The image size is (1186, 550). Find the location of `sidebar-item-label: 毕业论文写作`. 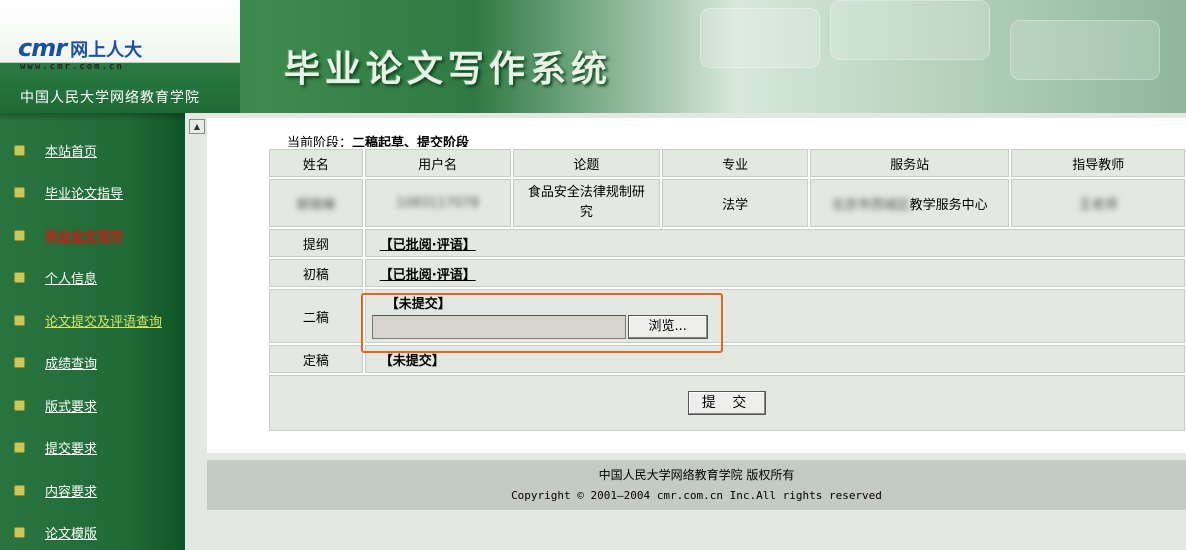

sidebar-item-label: 毕业论文写作 is located at coordinates (84, 235).